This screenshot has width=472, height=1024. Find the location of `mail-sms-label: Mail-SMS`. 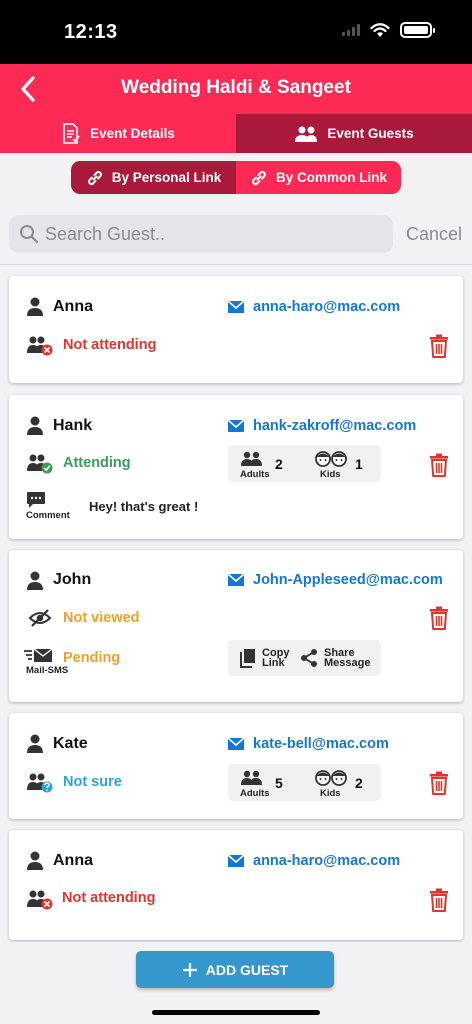

mail-sms-label: Mail-SMS is located at coordinates (47, 670).